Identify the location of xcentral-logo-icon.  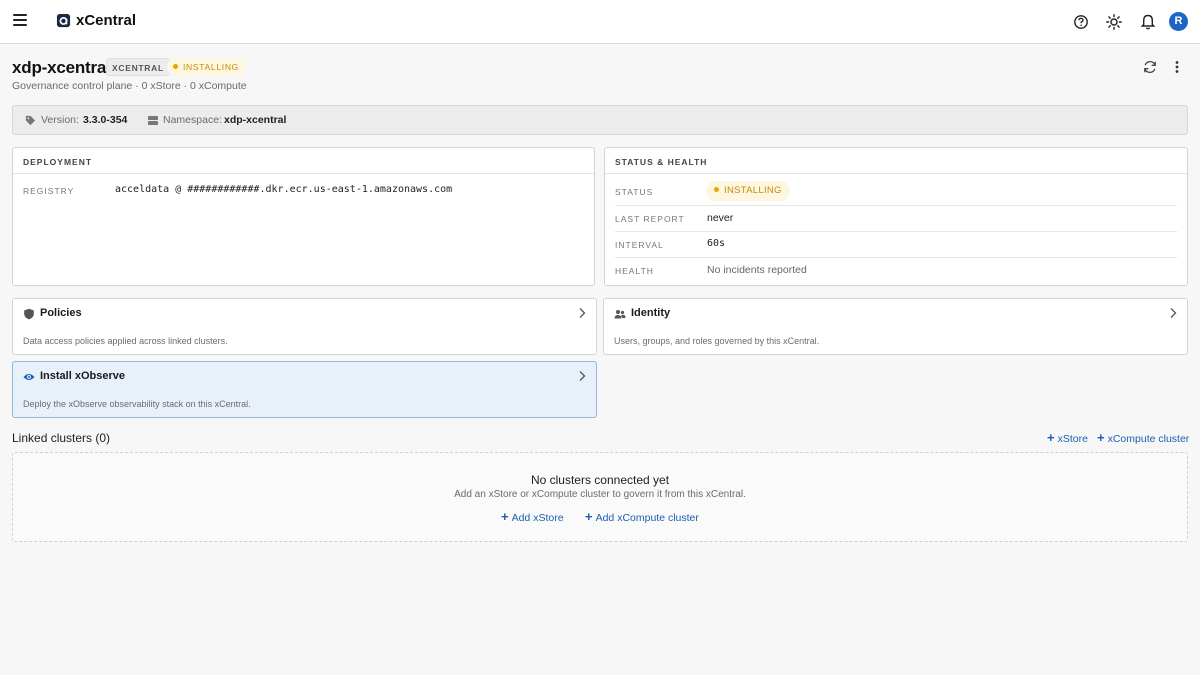
(63, 20).